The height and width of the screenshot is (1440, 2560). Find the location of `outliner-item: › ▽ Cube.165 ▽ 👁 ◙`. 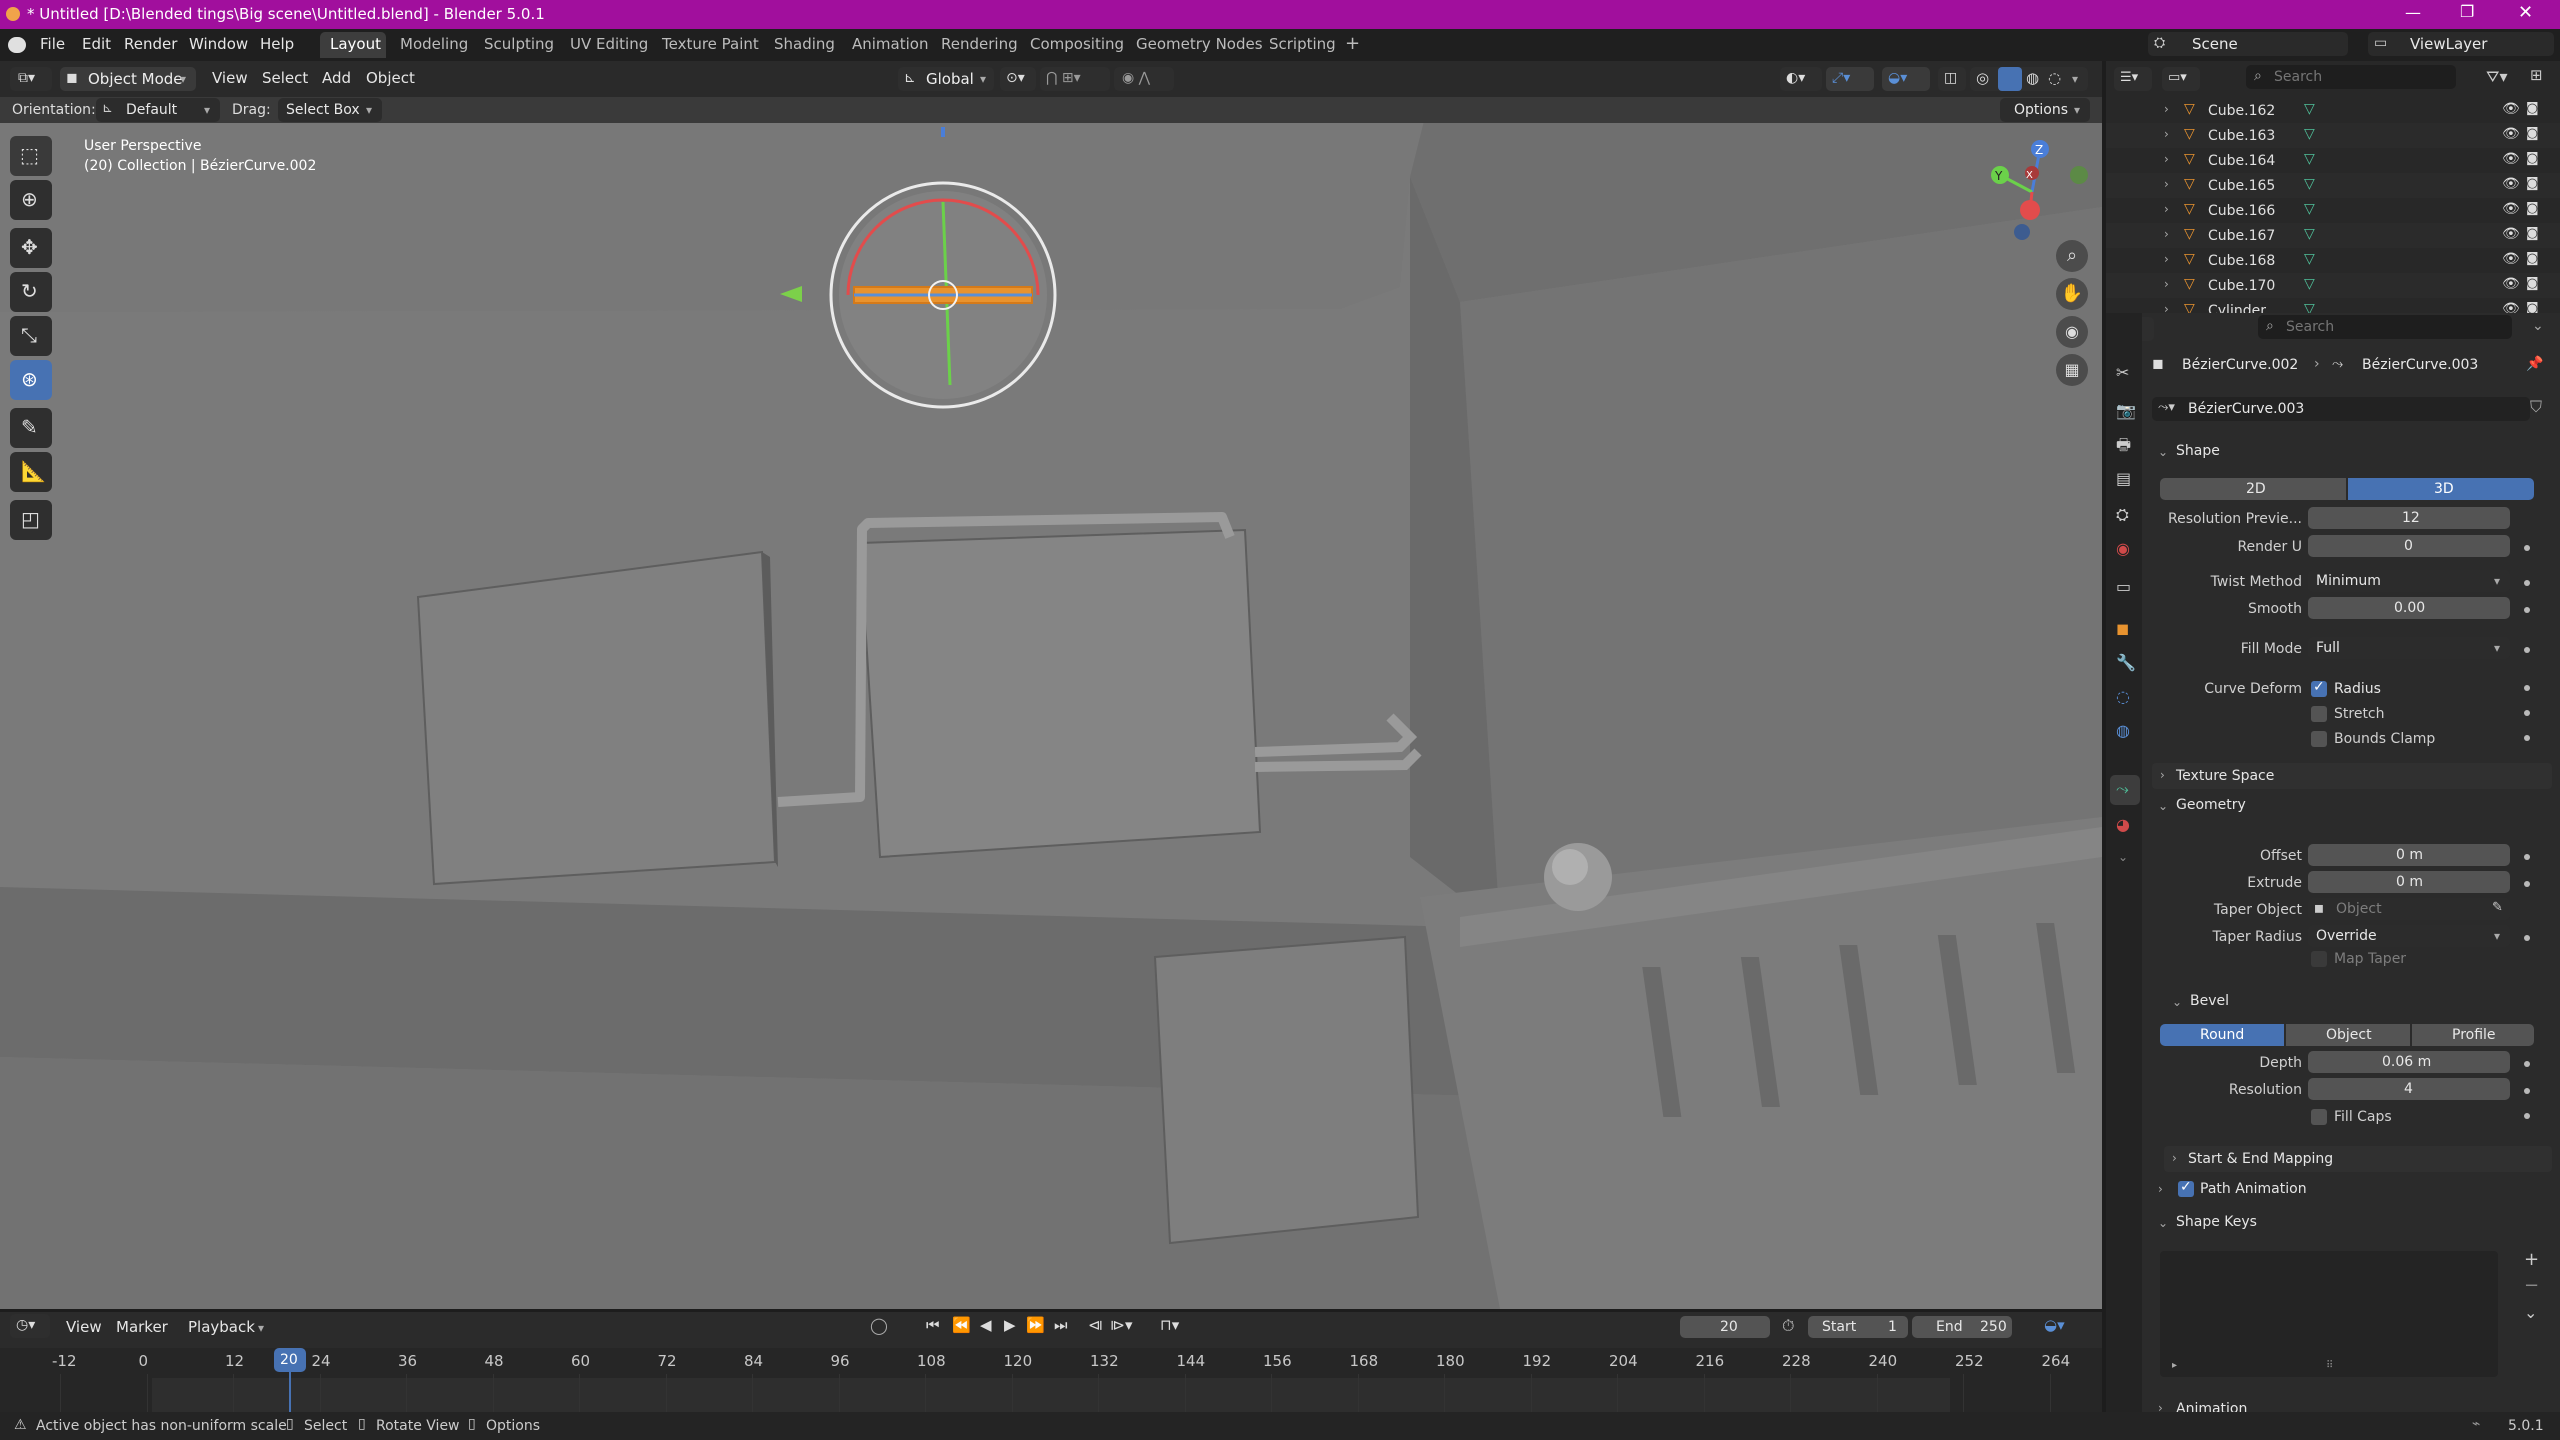

outliner-item: › ▽ Cube.165 ▽ 👁 ◙ is located at coordinates (2333, 185).